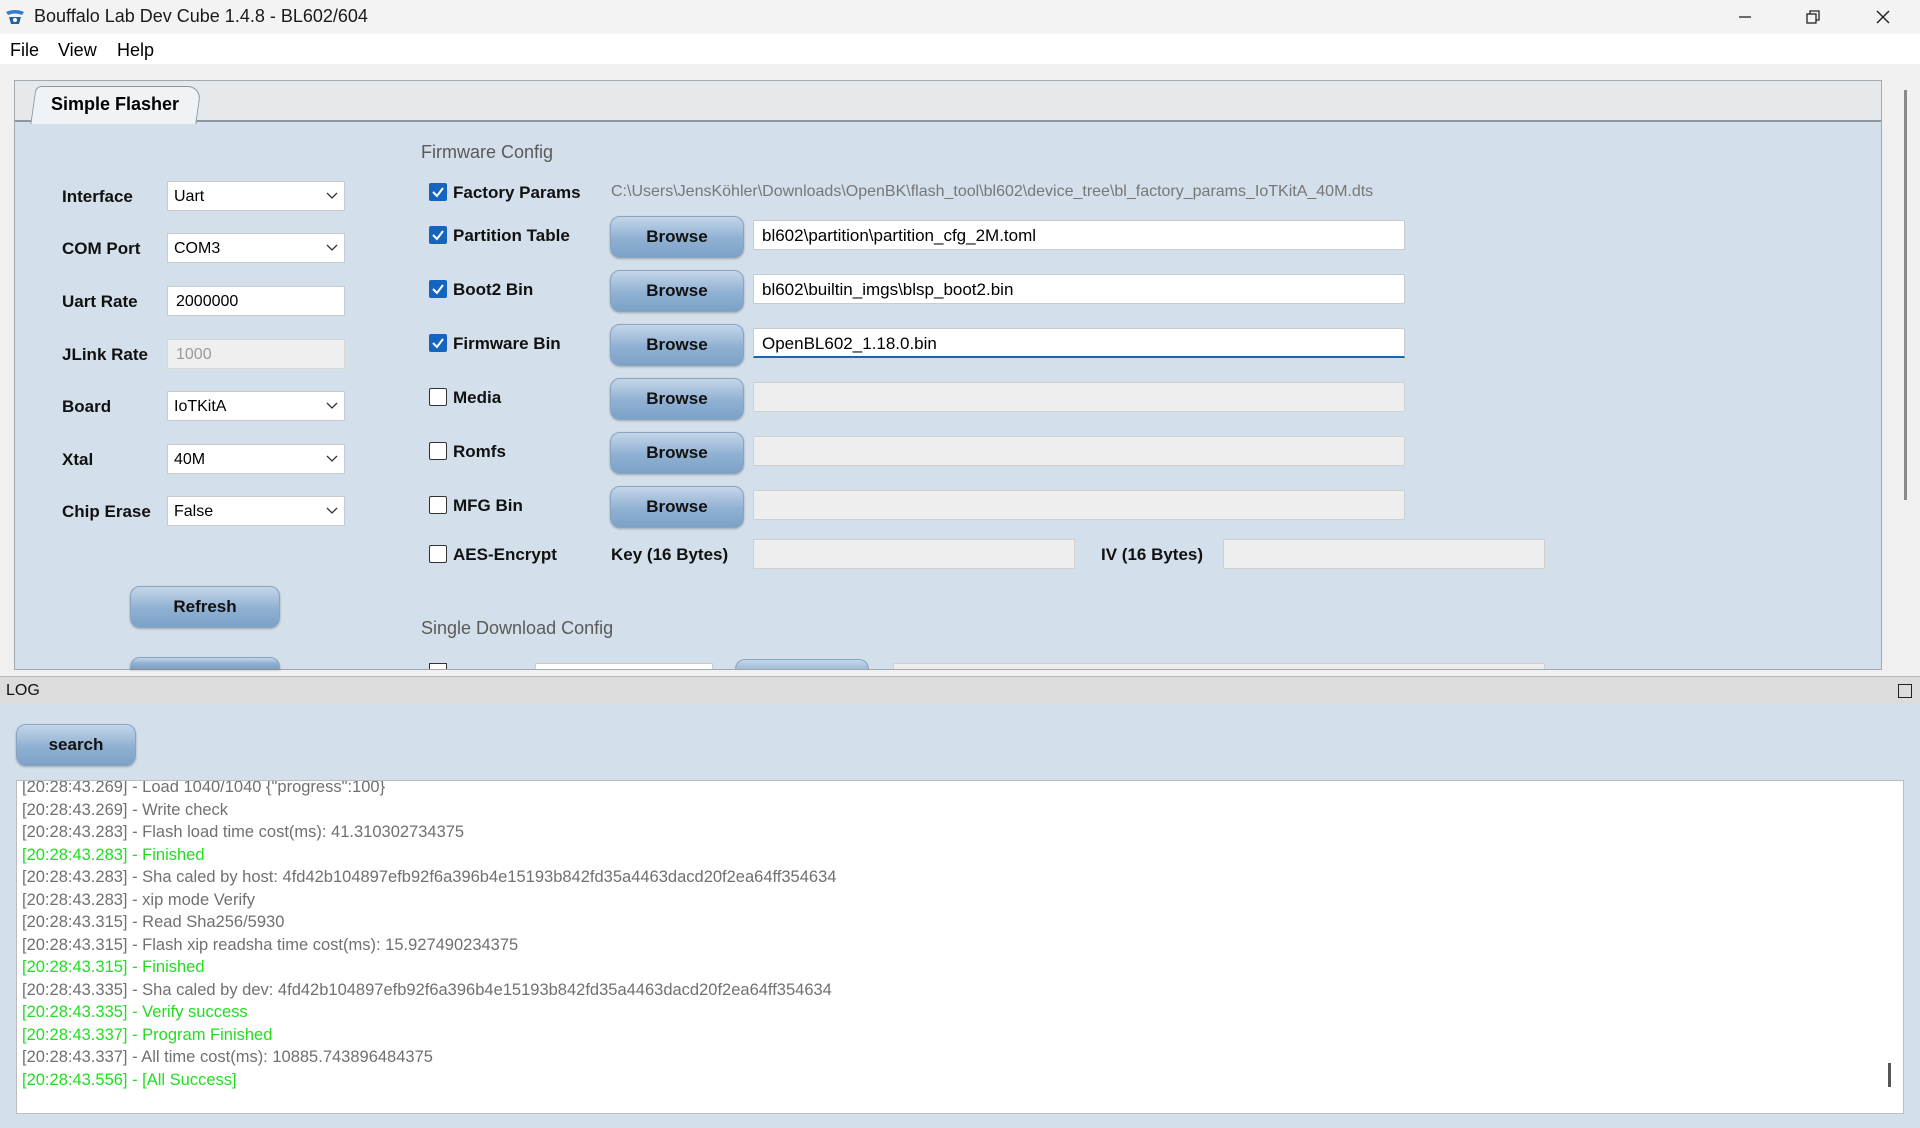  What do you see at coordinates (101, 248) in the screenshot?
I see `com-port-label: COM Port` at bounding box center [101, 248].